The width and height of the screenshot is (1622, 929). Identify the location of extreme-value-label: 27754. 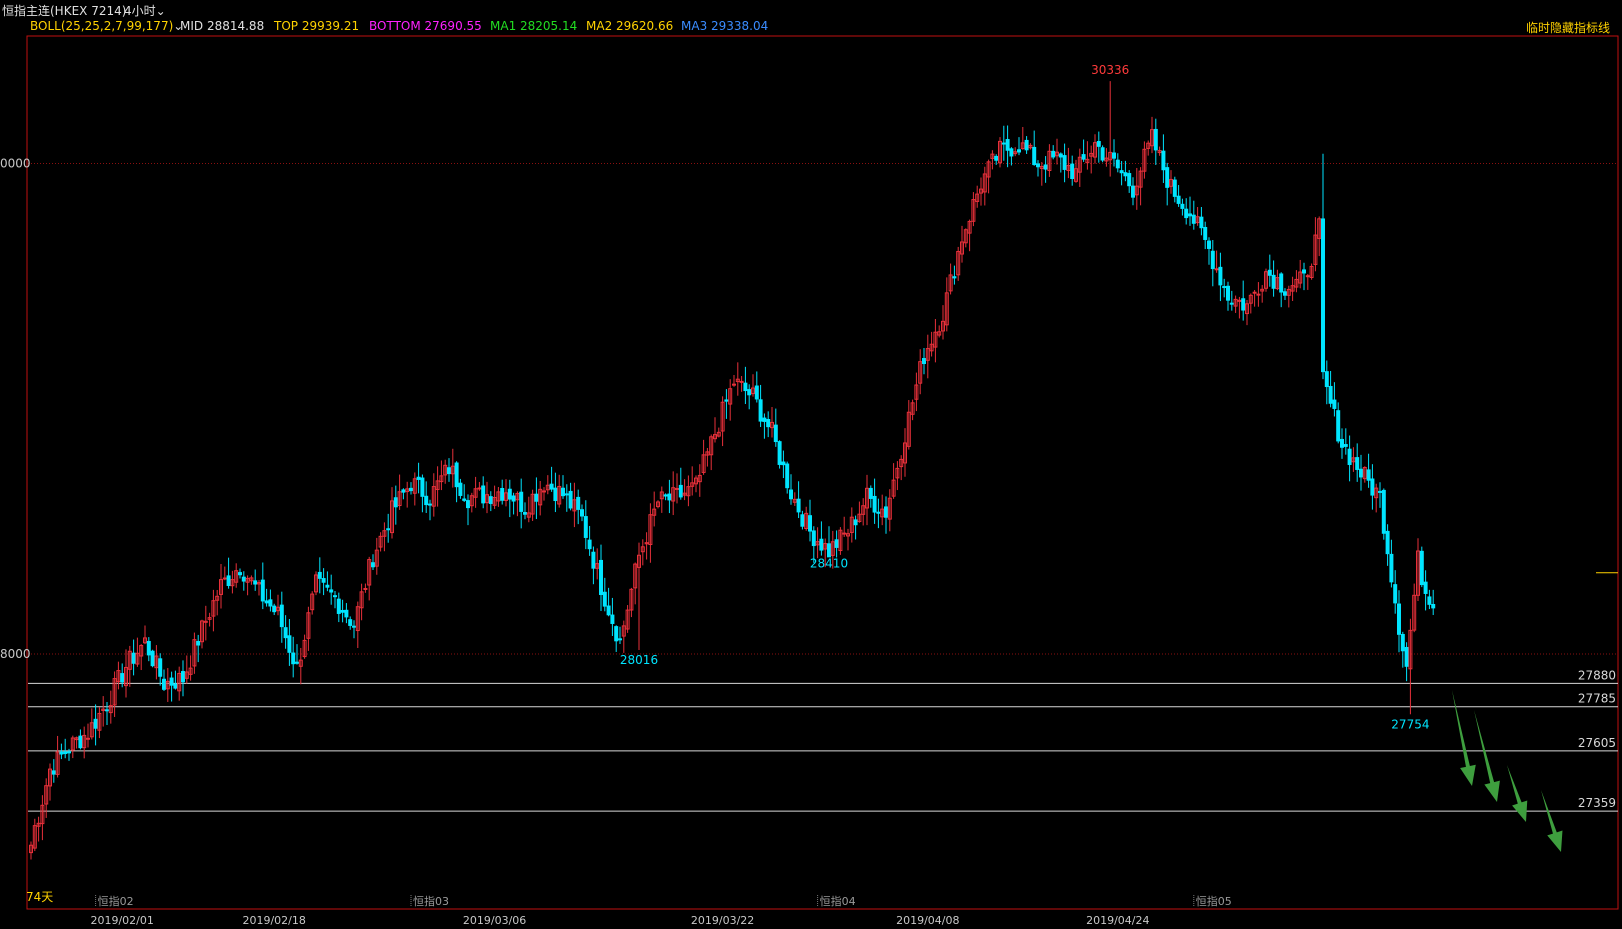
(1410, 724).